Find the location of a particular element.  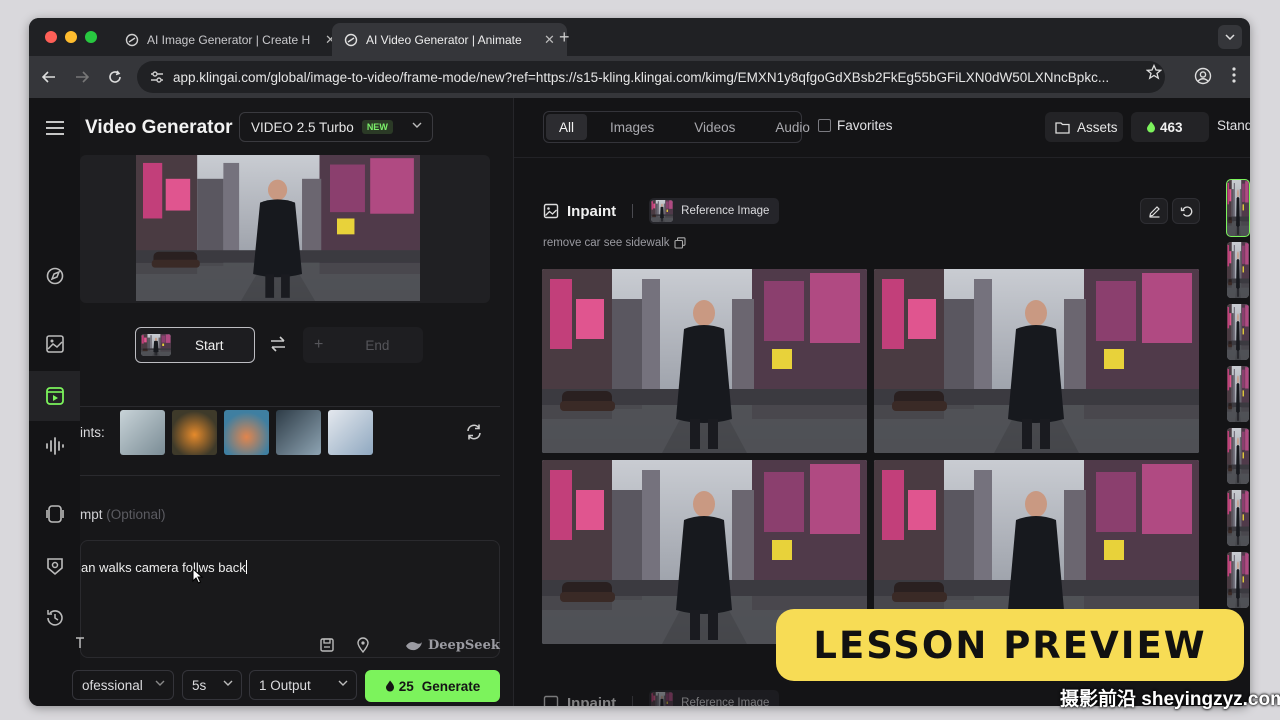

undo-icon is located at coordinates (1186, 211).